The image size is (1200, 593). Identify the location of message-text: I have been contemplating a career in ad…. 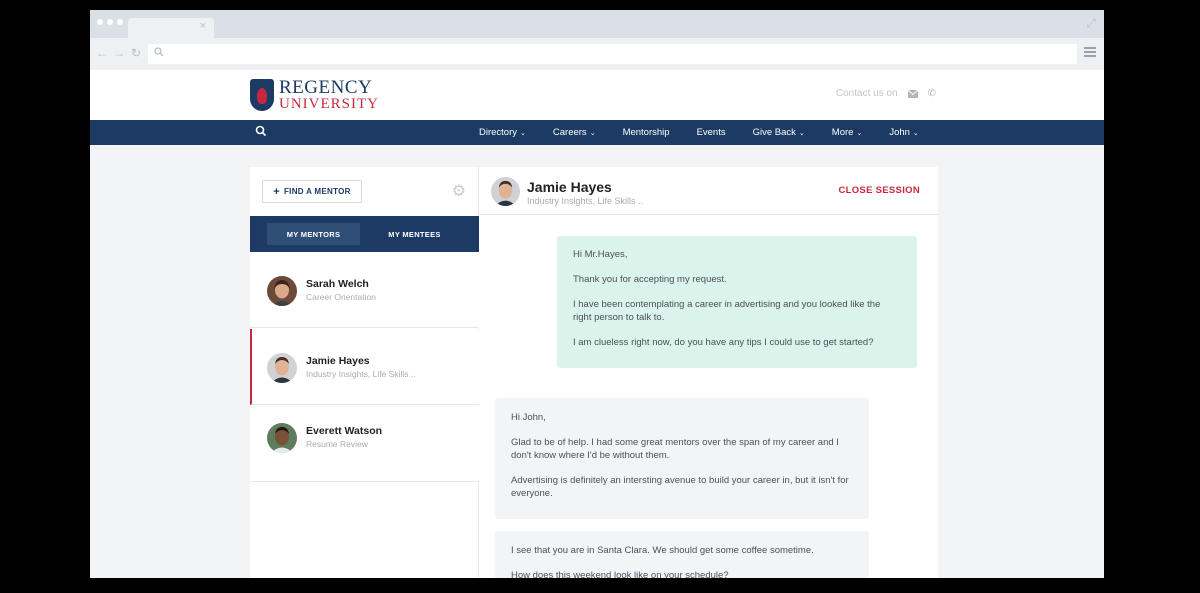
(727, 311).